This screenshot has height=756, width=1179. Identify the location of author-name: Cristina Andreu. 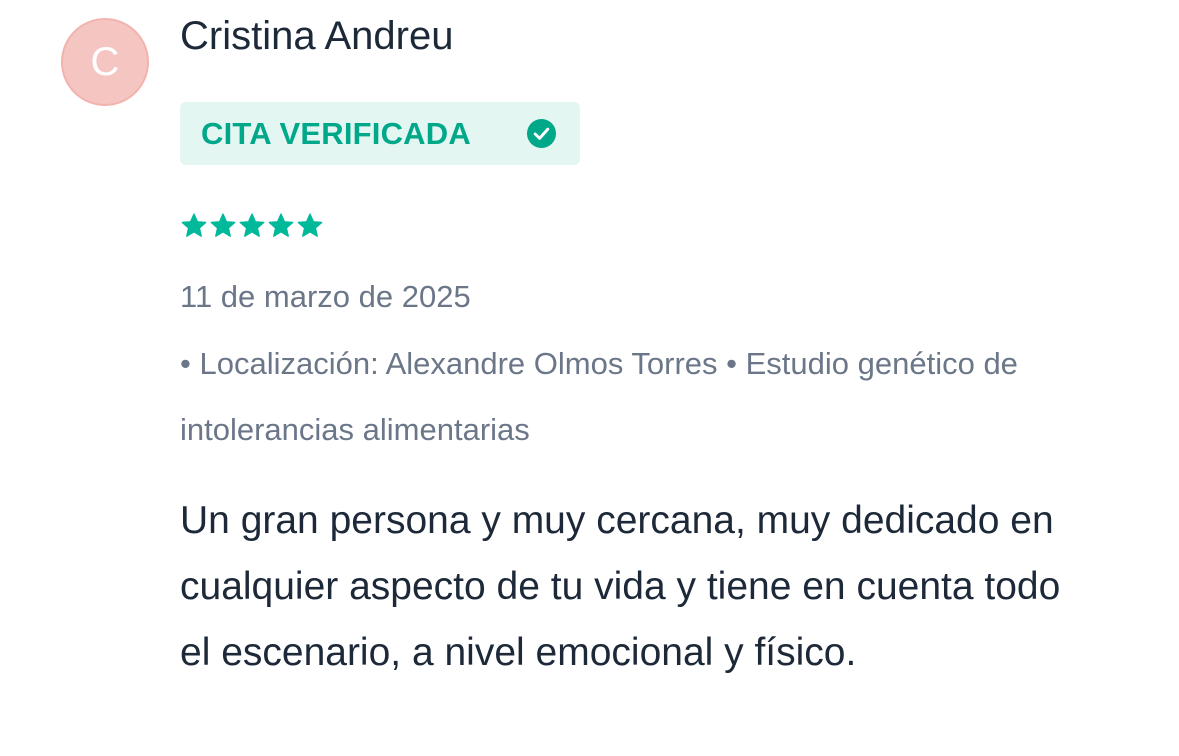
(317, 36).